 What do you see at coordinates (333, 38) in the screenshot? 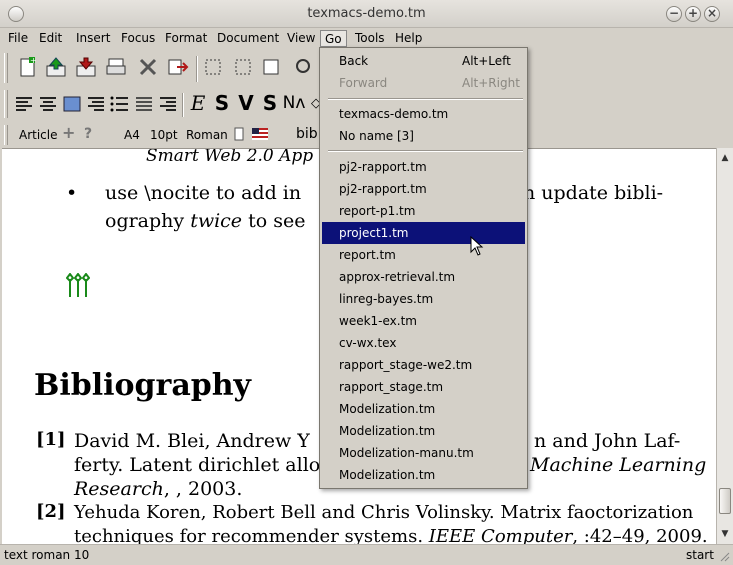
I see `menu-go: Go` at bounding box center [333, 38].